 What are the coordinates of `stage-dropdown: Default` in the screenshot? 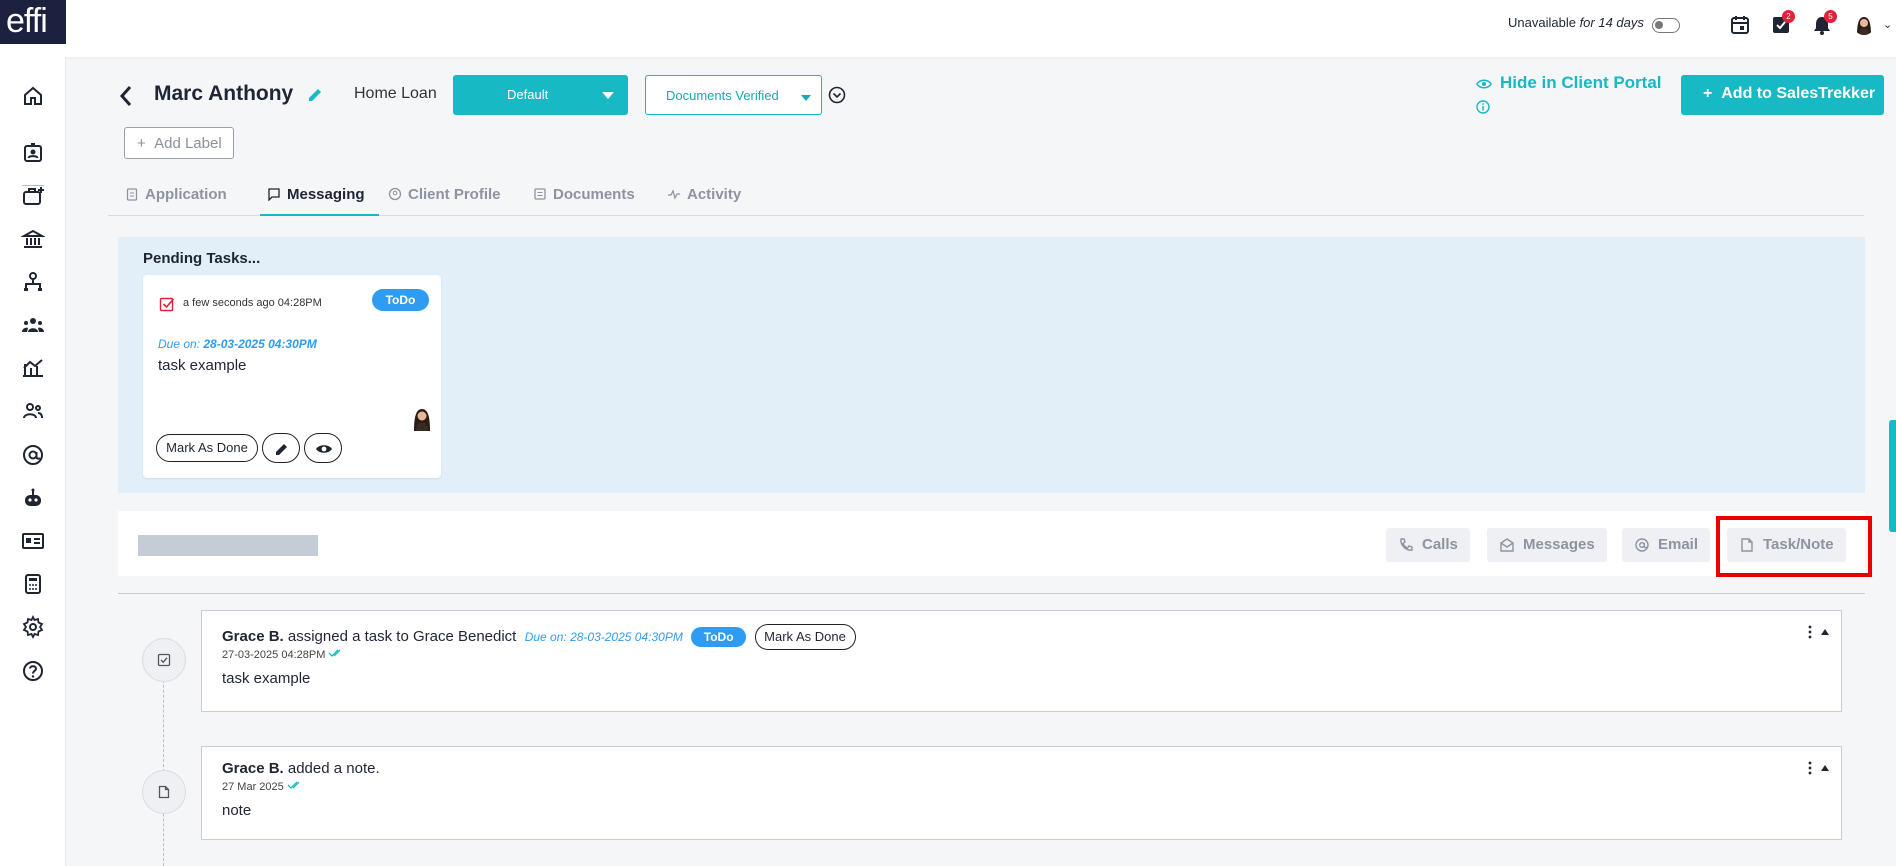 It's located at (540, 95).